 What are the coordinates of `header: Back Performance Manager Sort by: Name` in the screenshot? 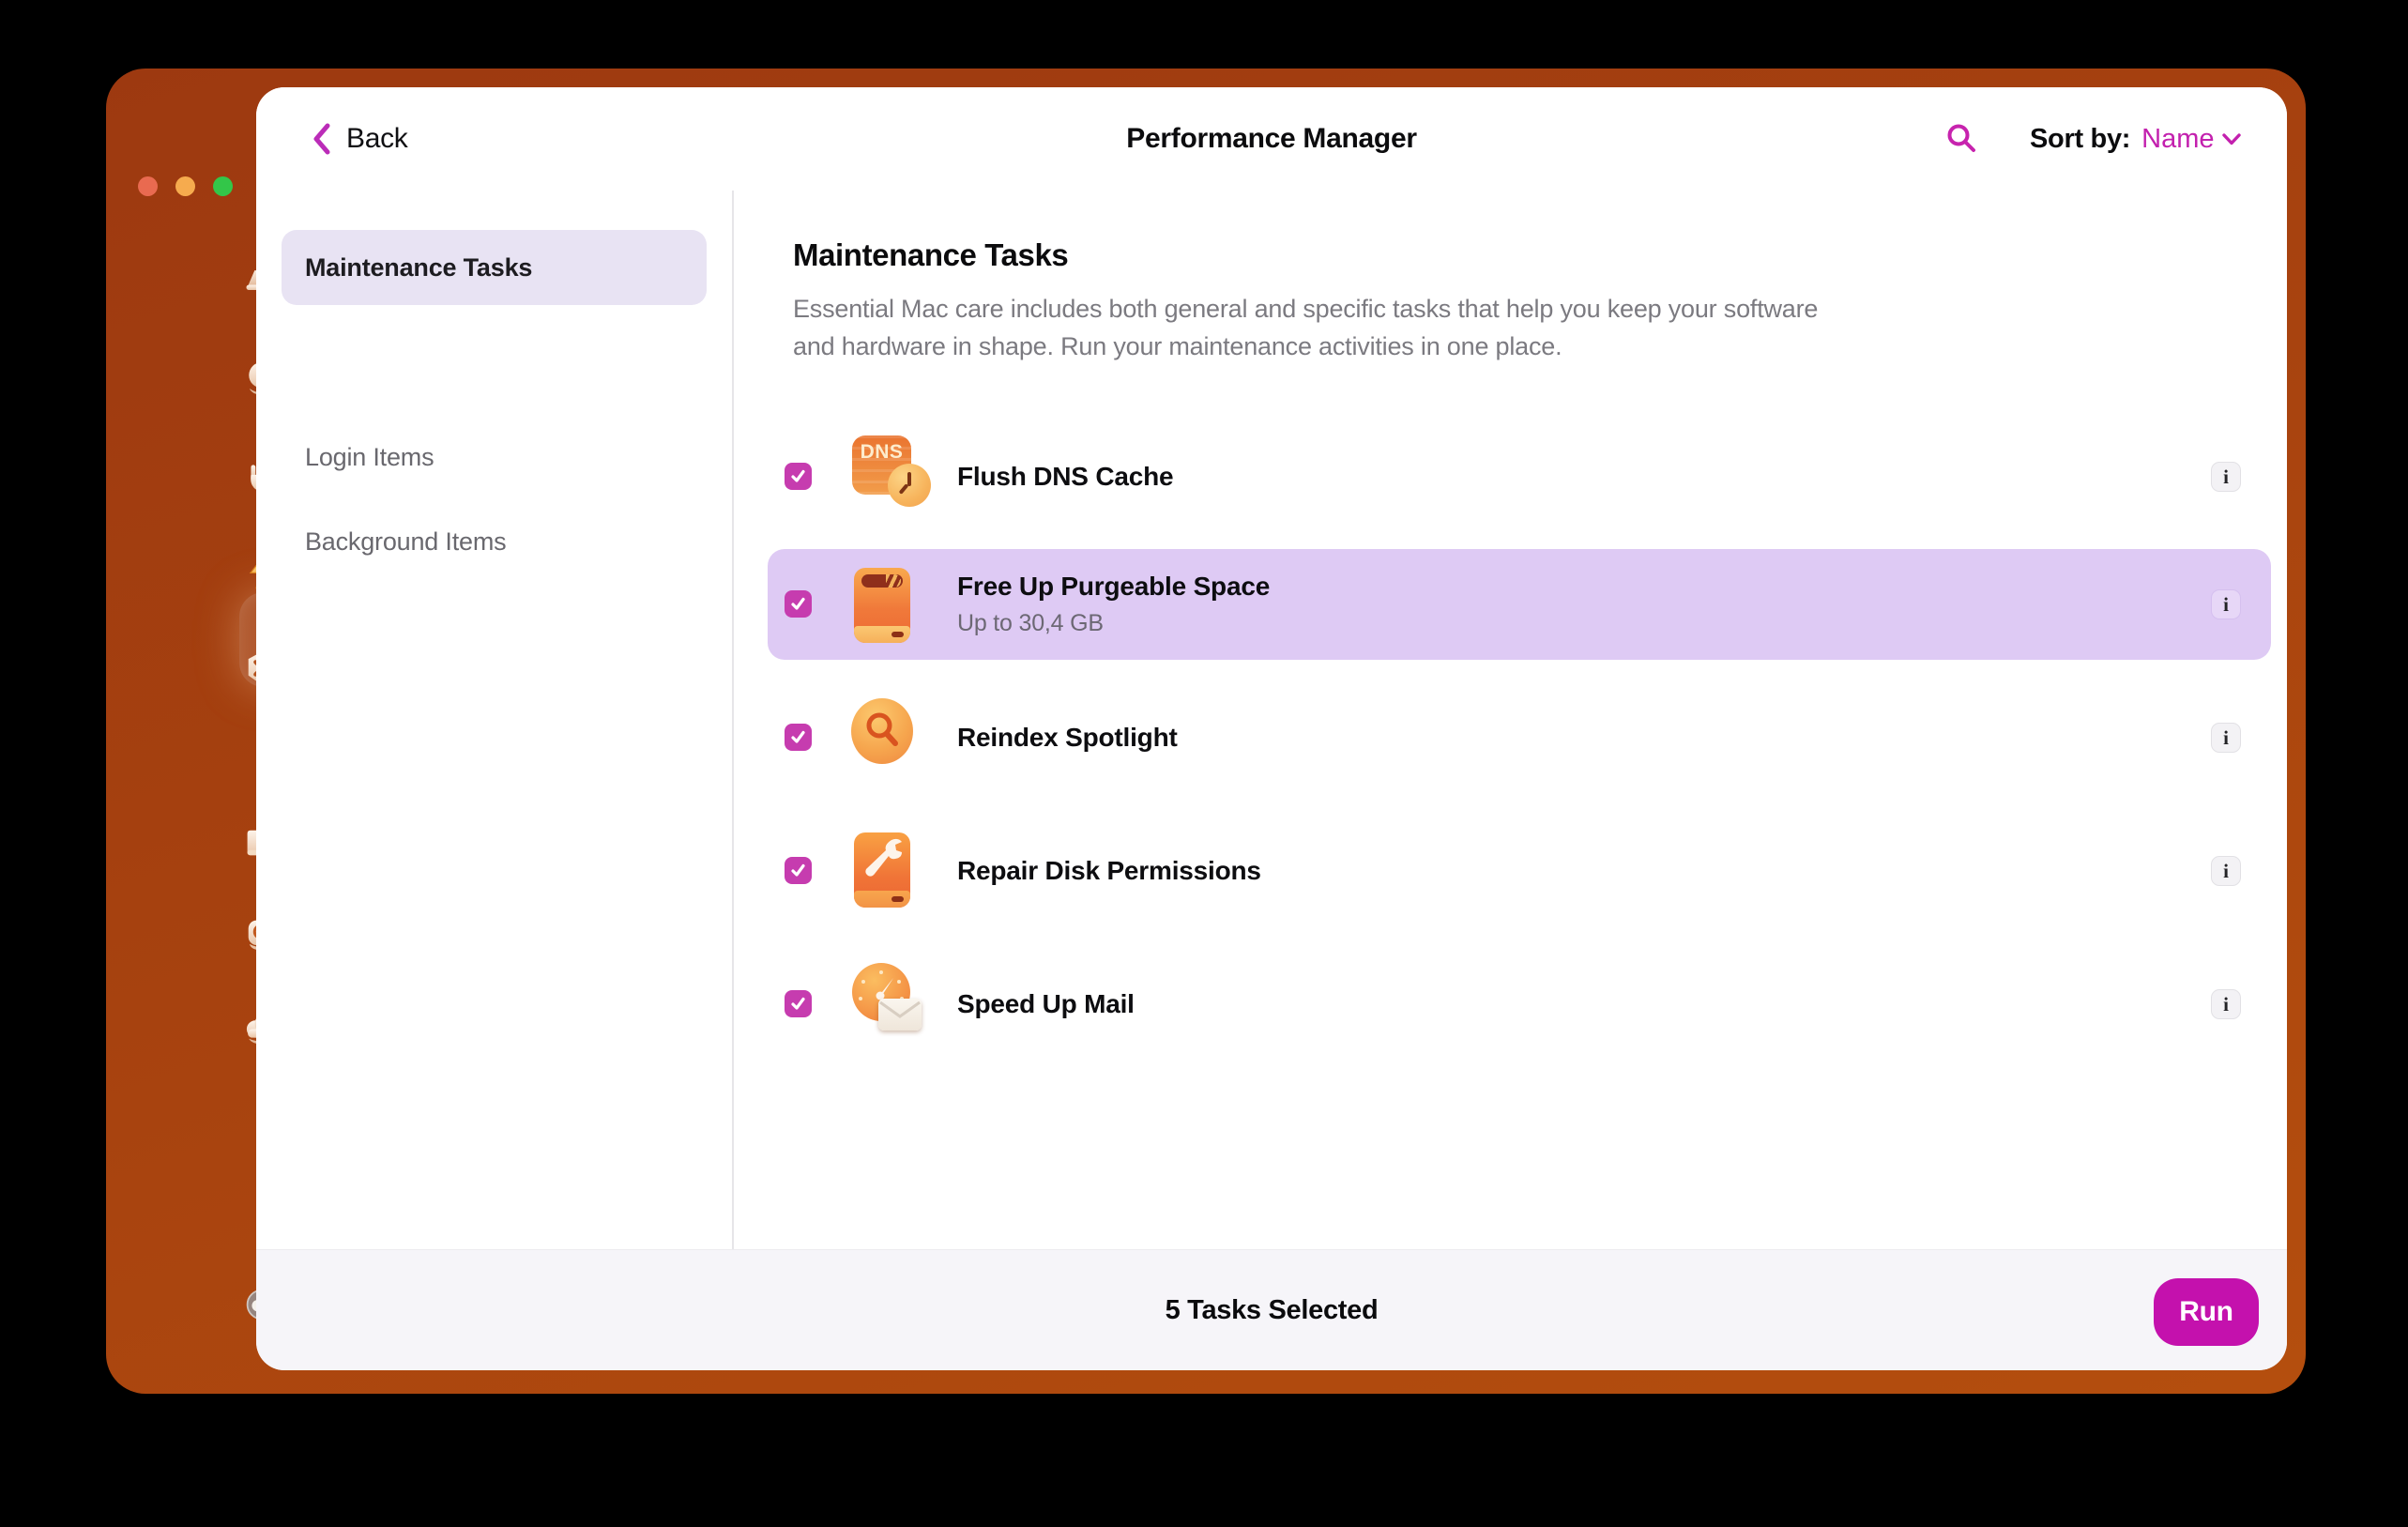 It's located at (1271, 139).